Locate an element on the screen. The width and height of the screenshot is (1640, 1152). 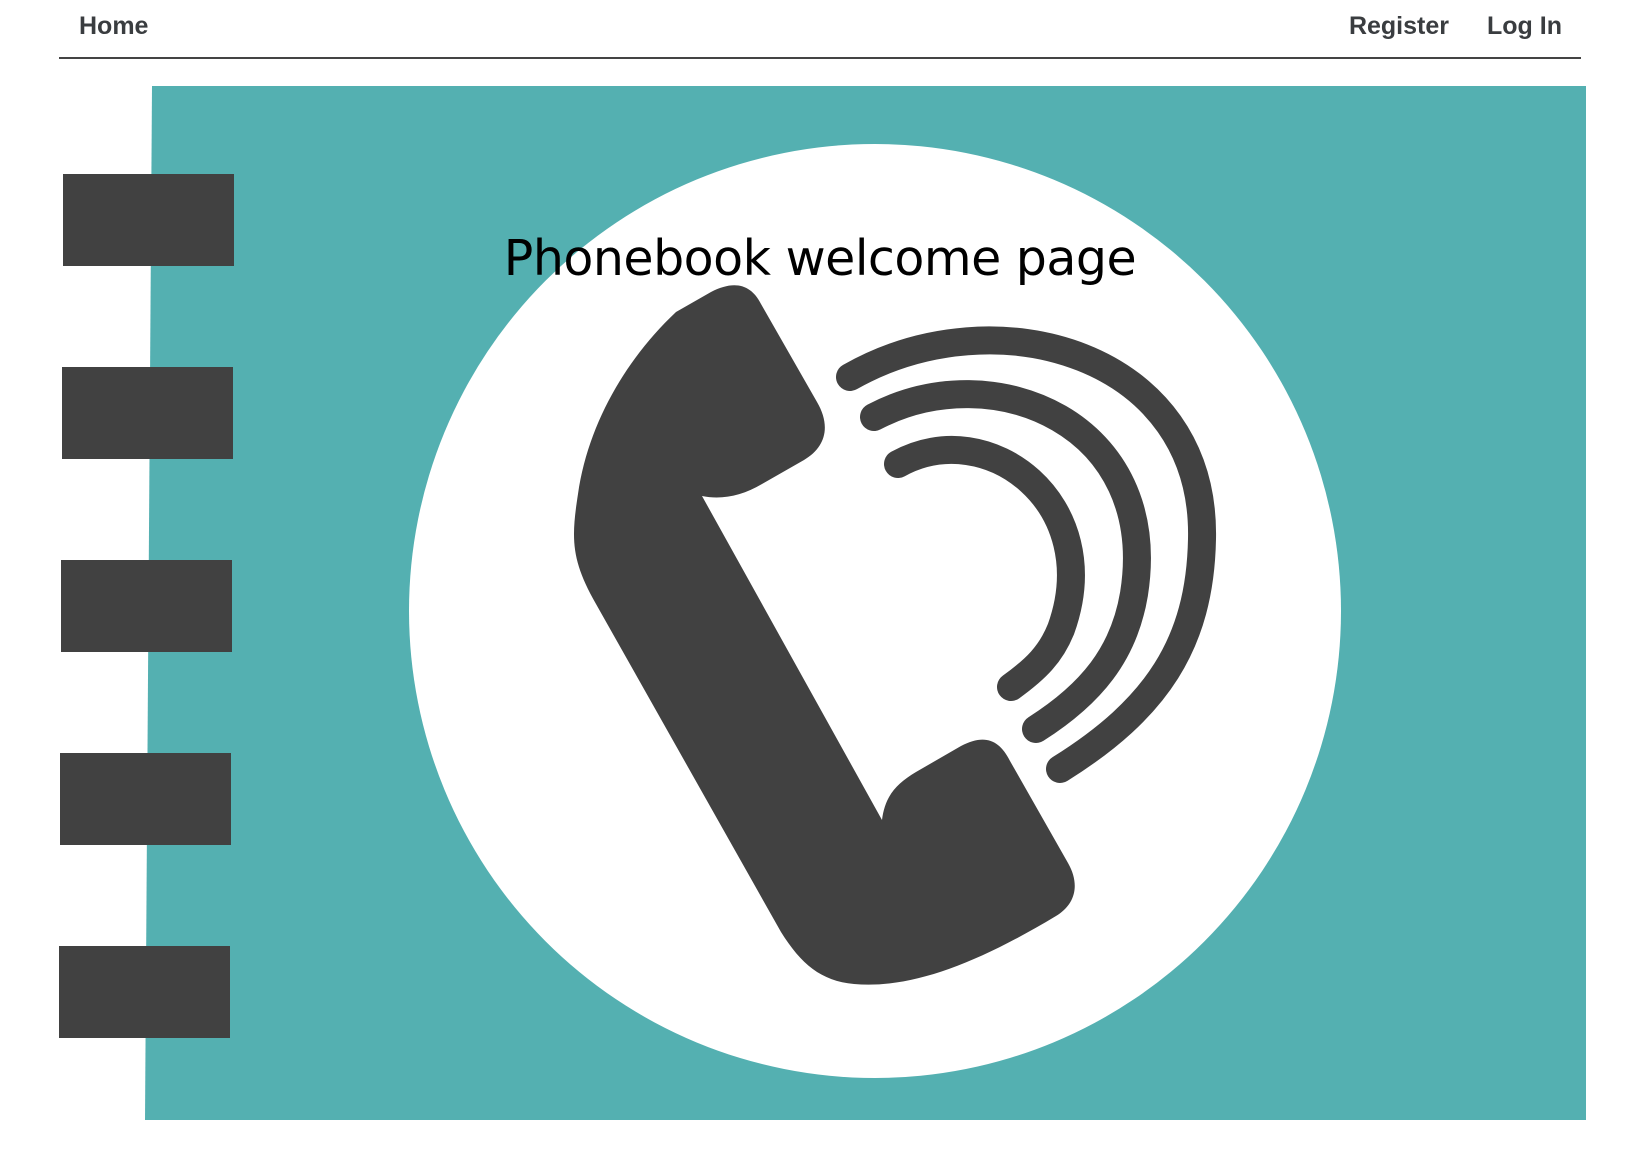
nav-login-link: Log In is located at coordinates (1524, 26).